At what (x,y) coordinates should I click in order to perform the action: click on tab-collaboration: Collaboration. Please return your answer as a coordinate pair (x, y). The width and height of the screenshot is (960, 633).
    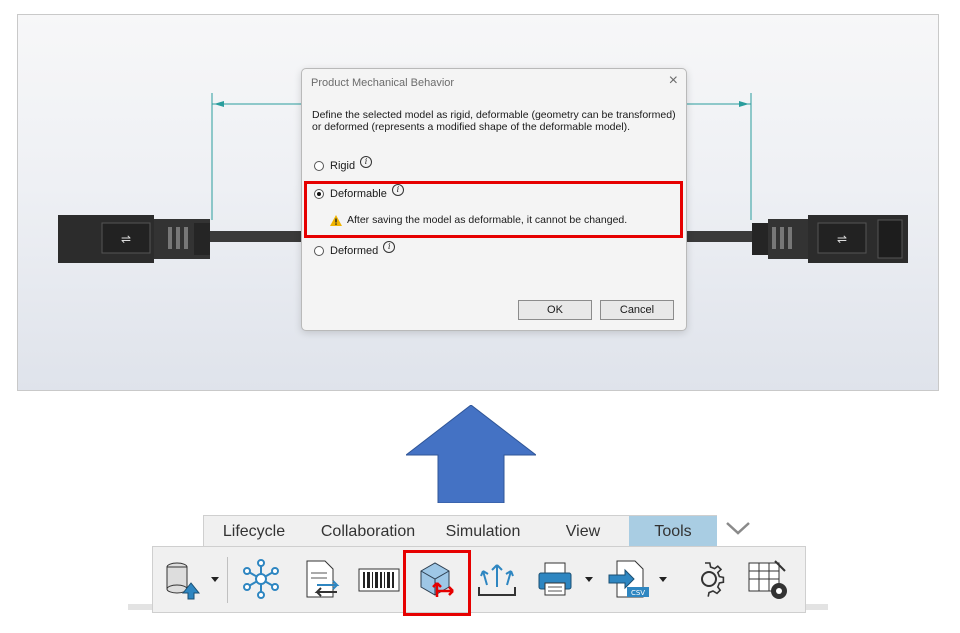
    Looking at the image, I should click on (368, 531).